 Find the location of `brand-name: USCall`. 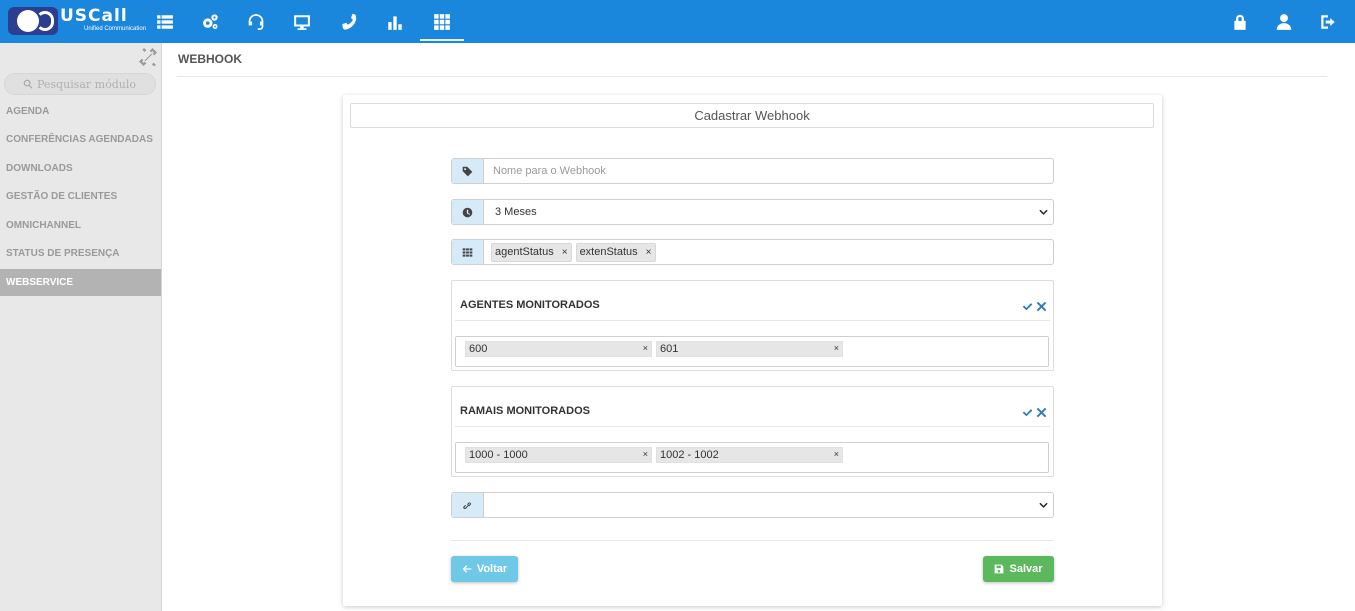

brand-name: USCall is located at coordinates (94, 16).